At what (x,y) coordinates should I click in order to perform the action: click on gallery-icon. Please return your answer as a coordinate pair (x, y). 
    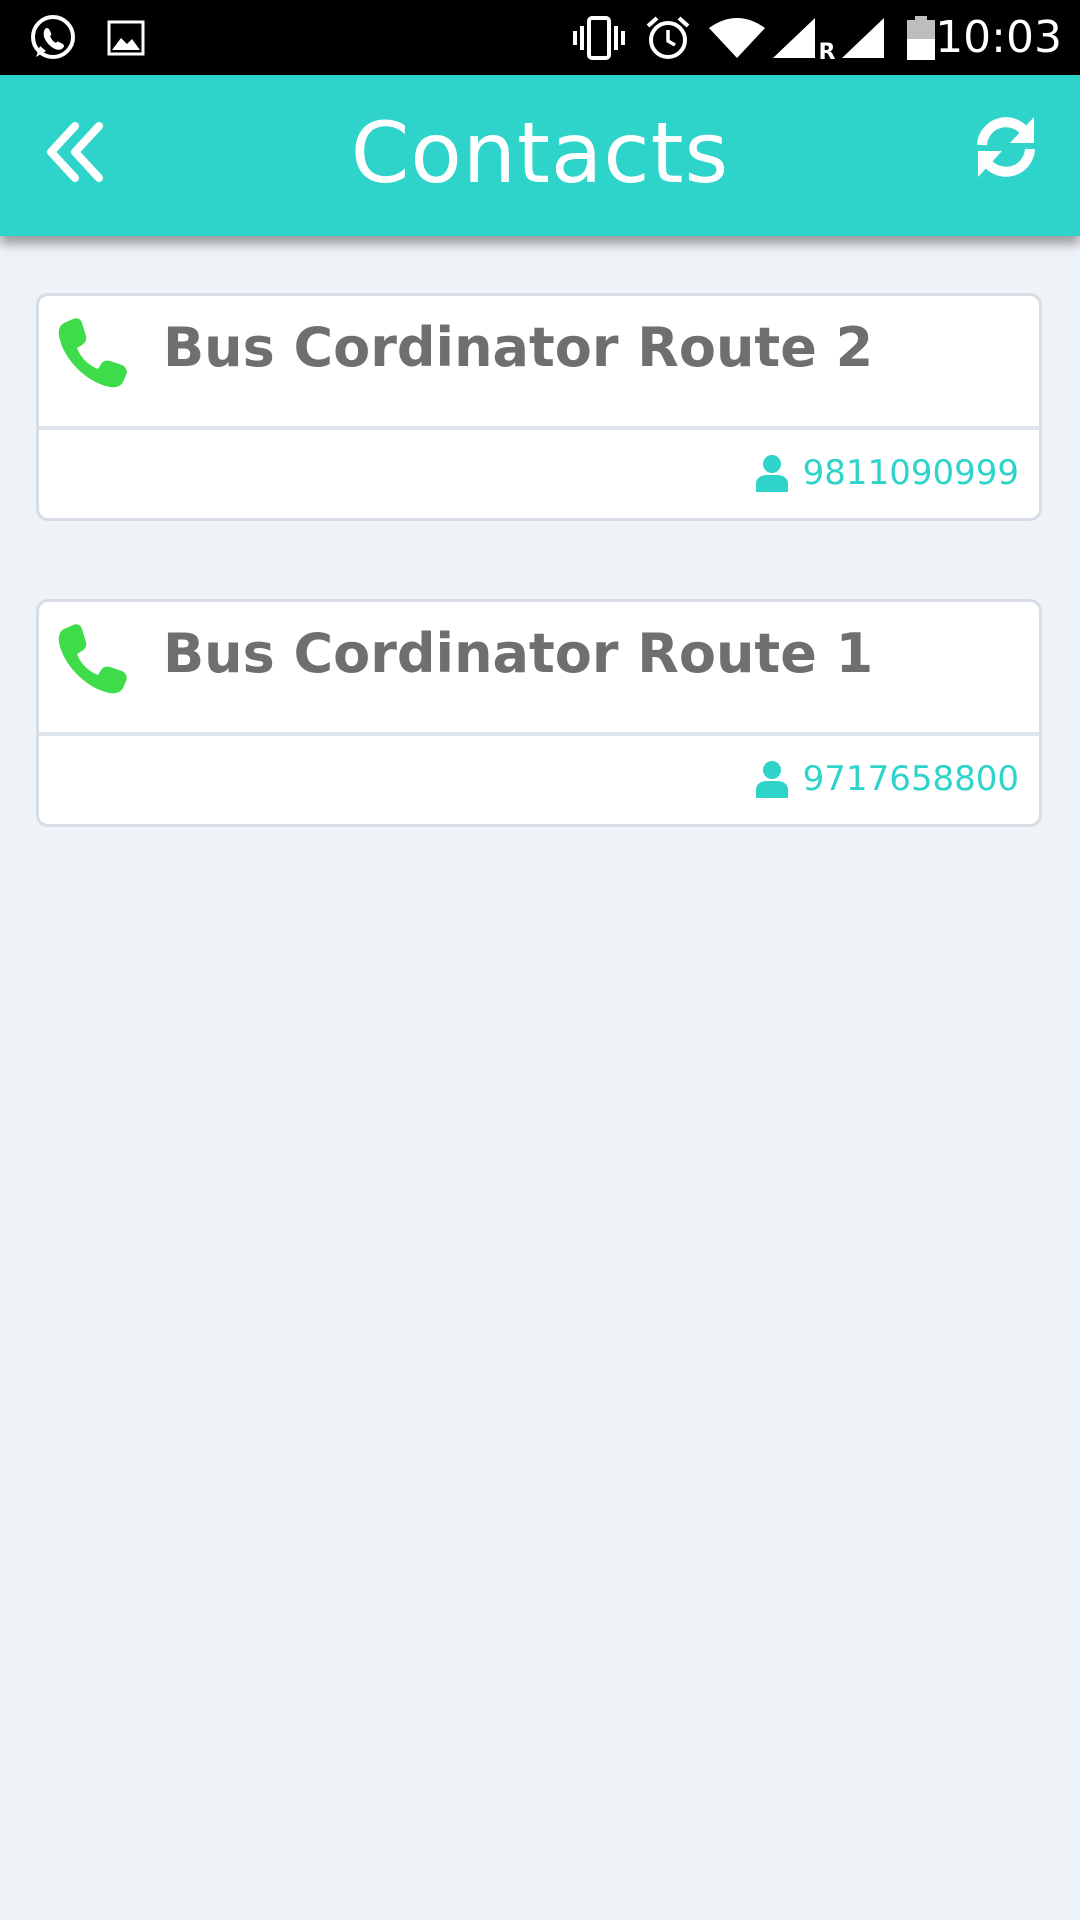
    Looking at the image, I should click on (126, 38).